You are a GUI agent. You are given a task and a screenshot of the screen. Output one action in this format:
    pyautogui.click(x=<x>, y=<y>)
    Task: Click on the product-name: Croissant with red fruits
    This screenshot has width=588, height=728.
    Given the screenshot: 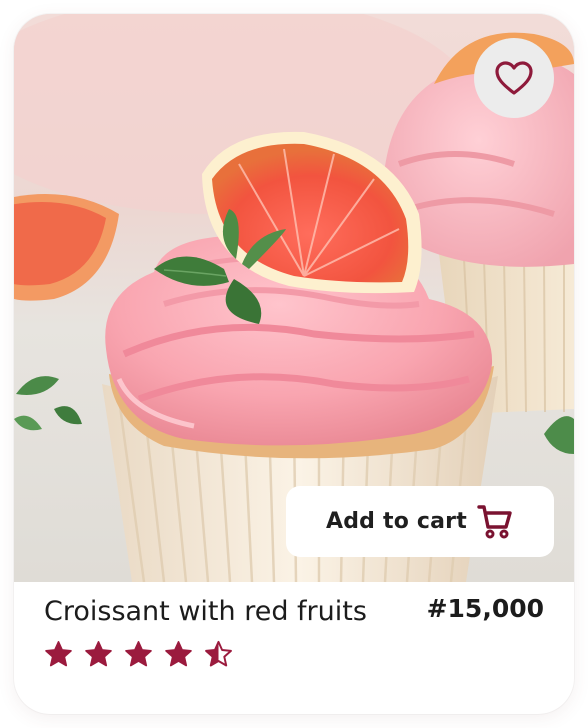 What is the action you would take?
    pyautogui.click(x=205, y=611)
    